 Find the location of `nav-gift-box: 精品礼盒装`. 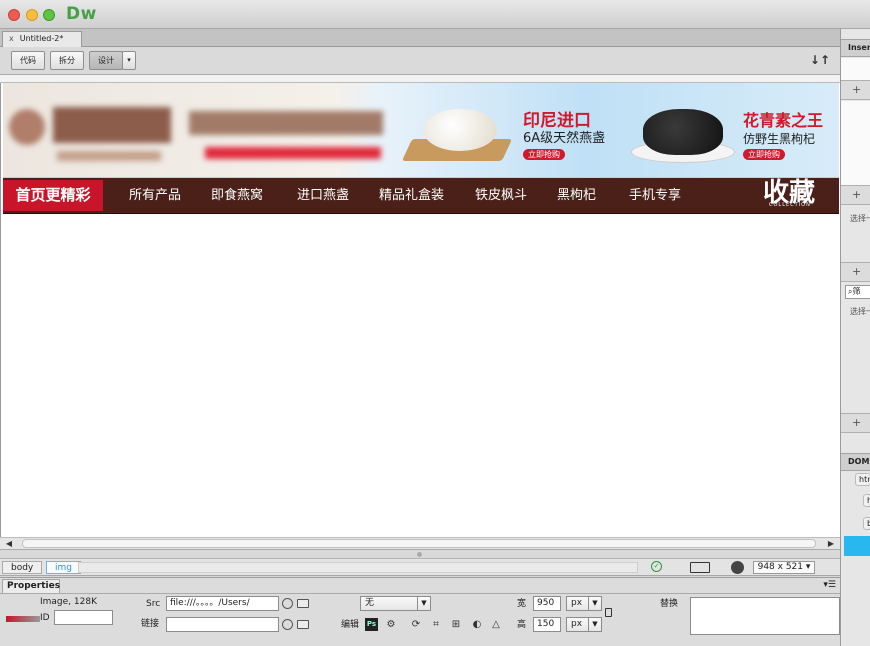

nav-gift-box: 精品礼盒装 is located at coordinates (411, 196).